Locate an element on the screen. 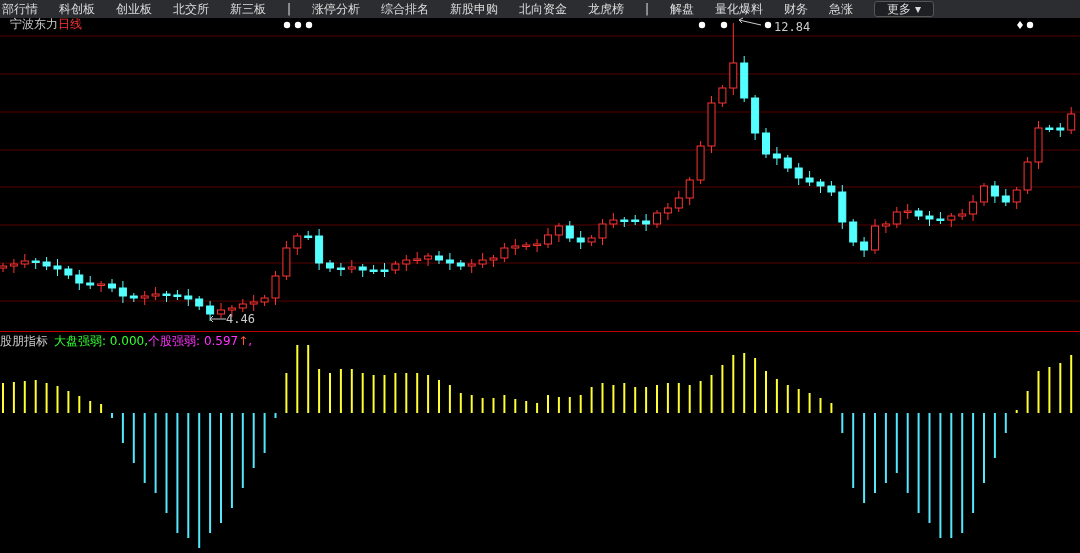 The width and height of the screenshot is (1080, 553). menu-item: 龙虎榜 is located at coordinates (606, 9).